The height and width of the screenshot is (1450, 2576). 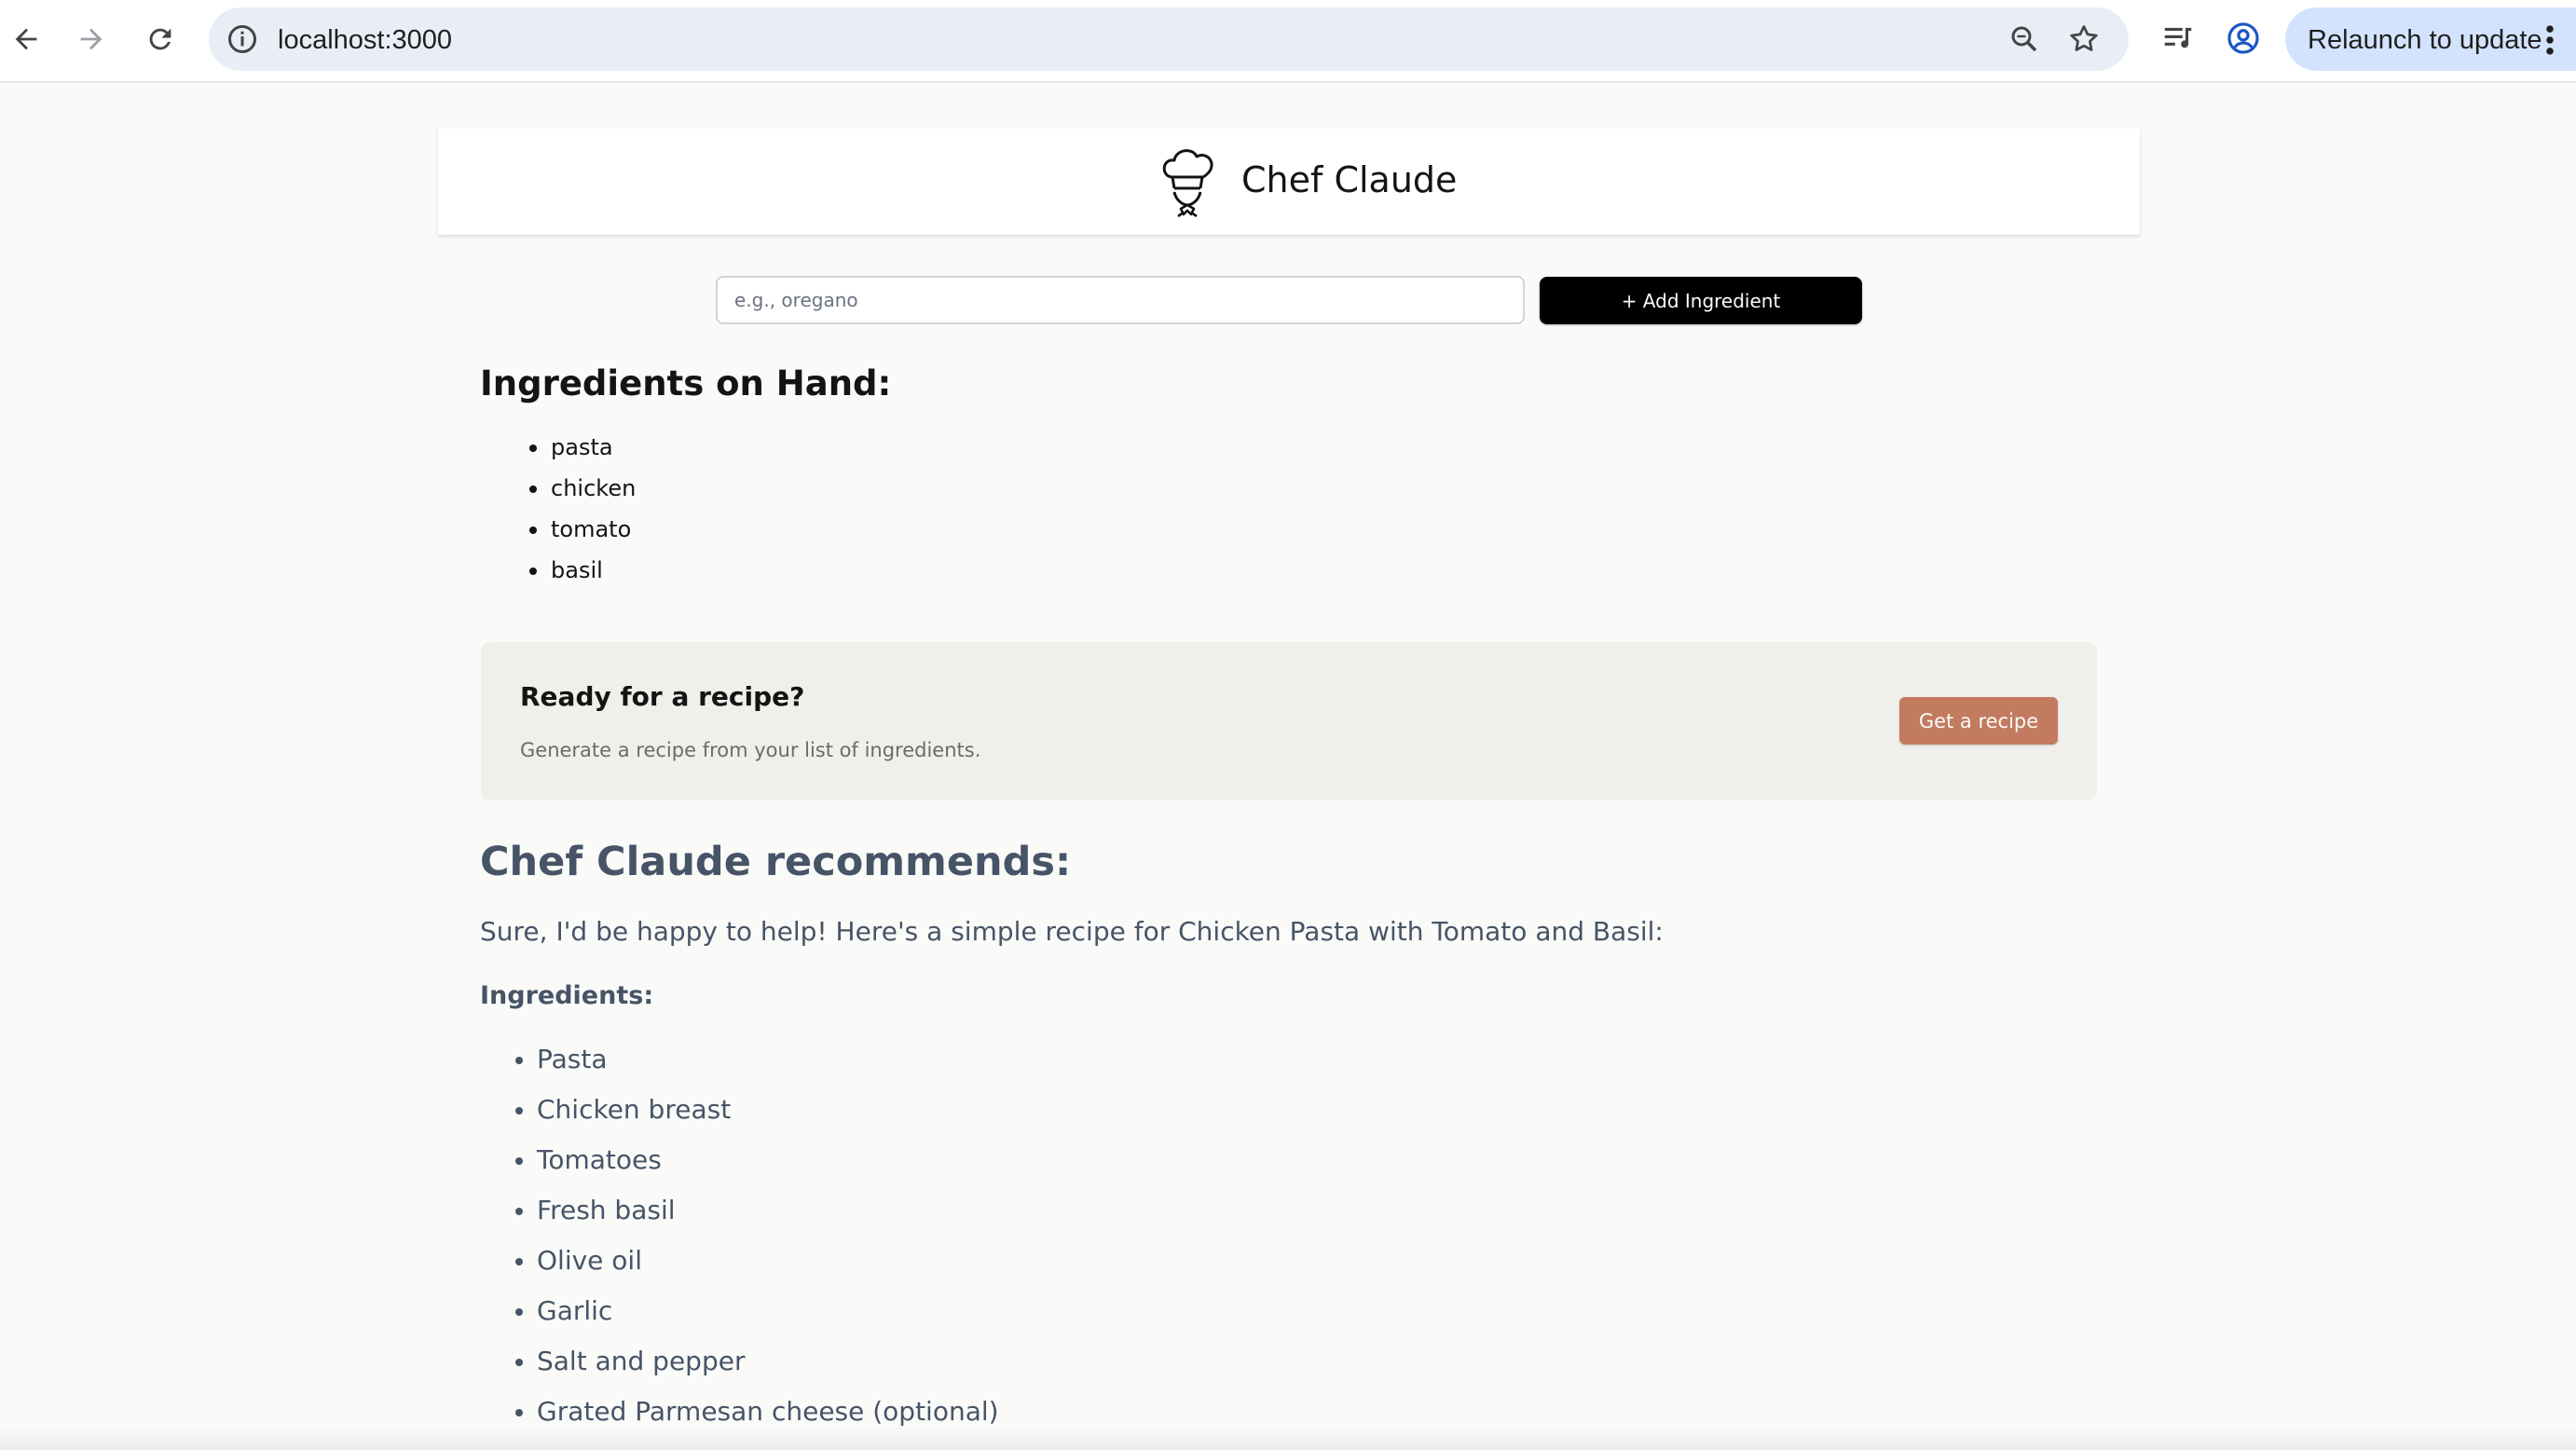 What do you see at coordinates (558, 533) in the screenshot?
I see `ingredient-item: tomato` at bounding box center [558, 533].